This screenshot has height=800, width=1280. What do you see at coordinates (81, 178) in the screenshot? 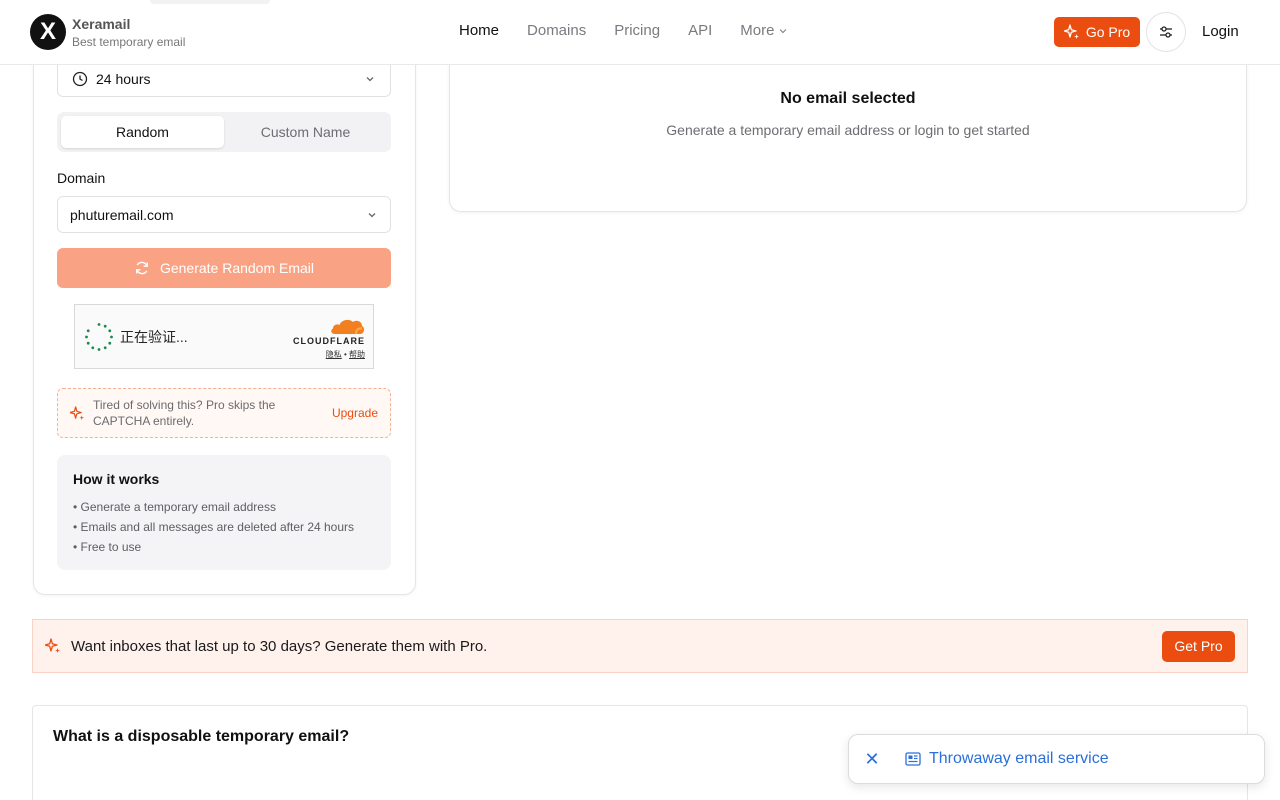
I see `domain-label: Domain` at bounding box center [81, 178].